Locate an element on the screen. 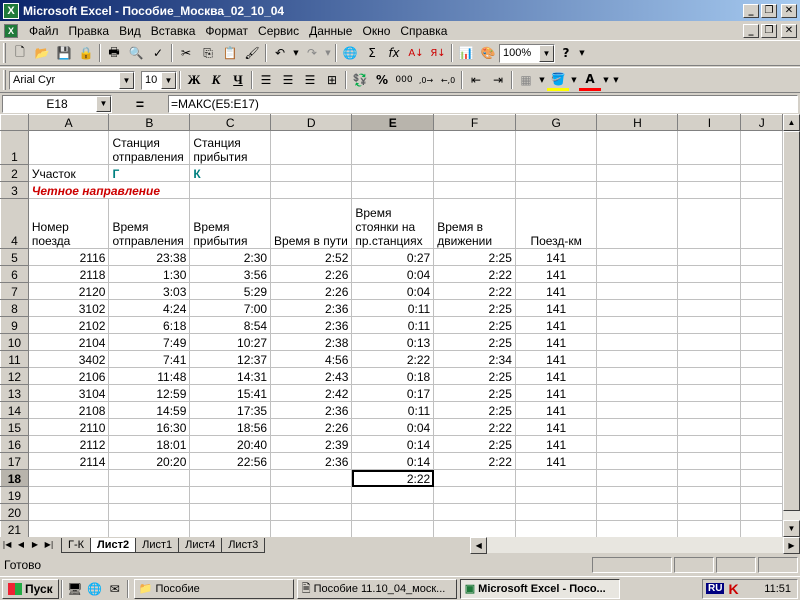 The height and width of the screenshot is (600, 800). cell-g8: 141 is located at coordinates (556, 308).